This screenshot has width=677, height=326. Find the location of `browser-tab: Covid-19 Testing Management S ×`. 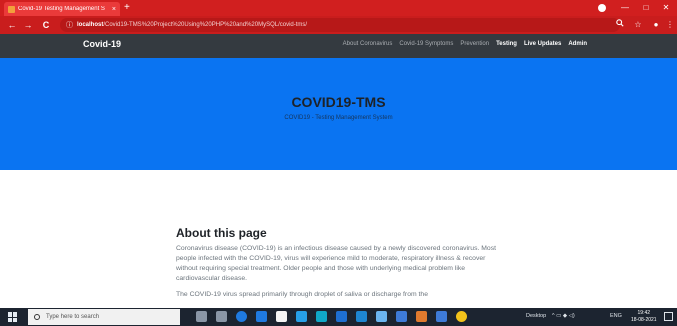

browser-tab: Covid-19 Testing Management S × is located at coordinates (62, 9).